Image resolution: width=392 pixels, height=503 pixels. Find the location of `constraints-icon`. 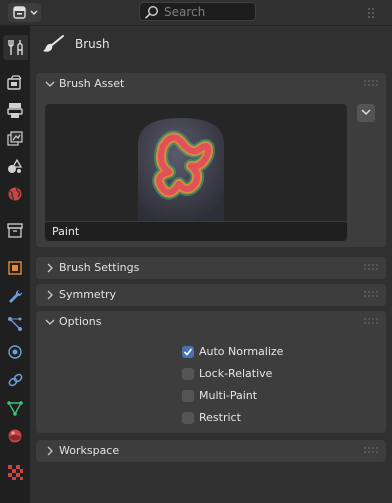

constraints-icon is located at coordinates (15, 380).